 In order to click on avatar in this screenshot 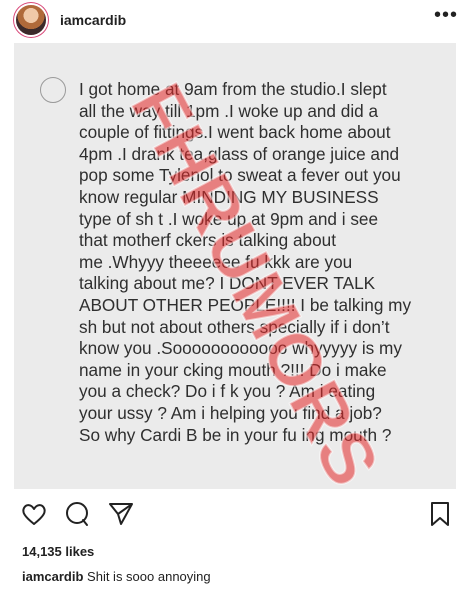, I will do `click(31, 20)`.